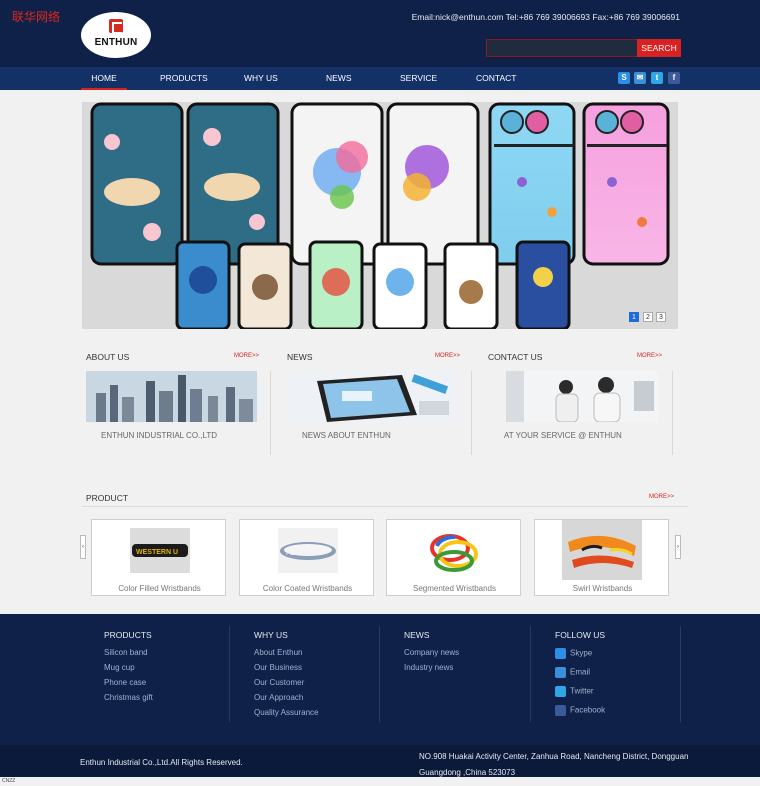  I want to click on about-us-more-link: MORE>>, so click(246, 356).